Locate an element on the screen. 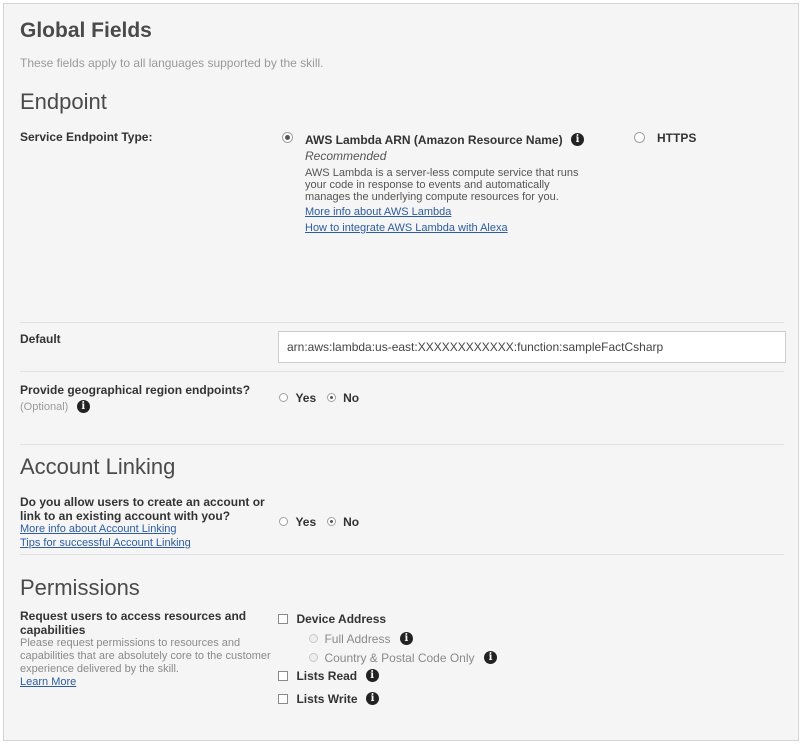  account-linking-no-label: No is located at coordinates (351, 522).